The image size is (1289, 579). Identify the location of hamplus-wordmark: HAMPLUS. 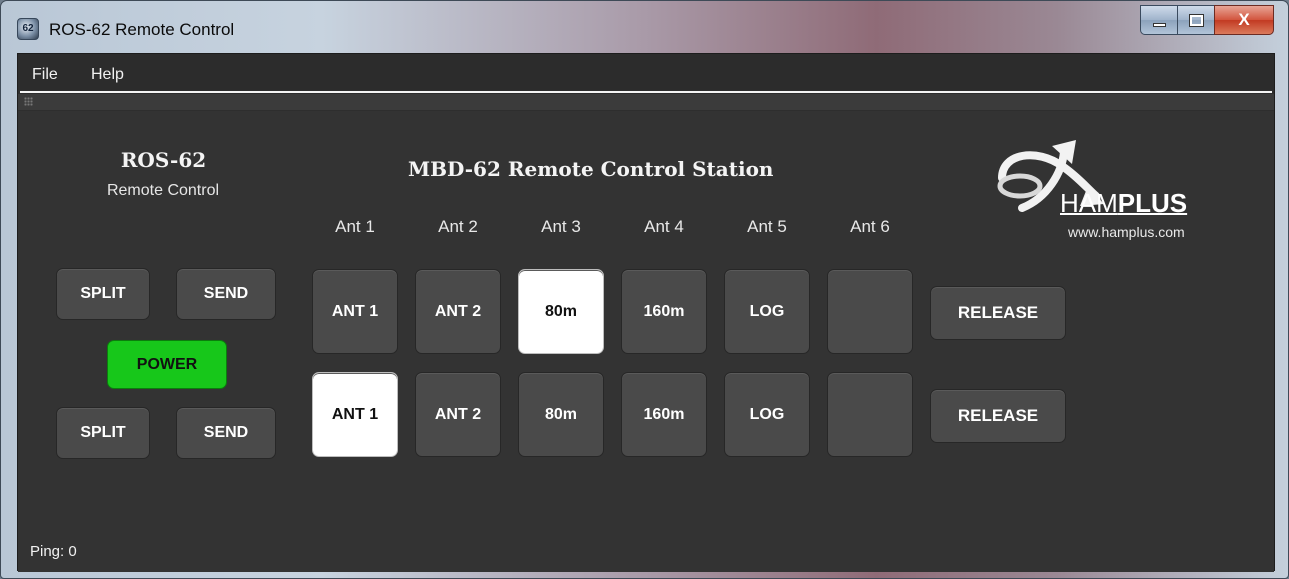
(1123, 203).